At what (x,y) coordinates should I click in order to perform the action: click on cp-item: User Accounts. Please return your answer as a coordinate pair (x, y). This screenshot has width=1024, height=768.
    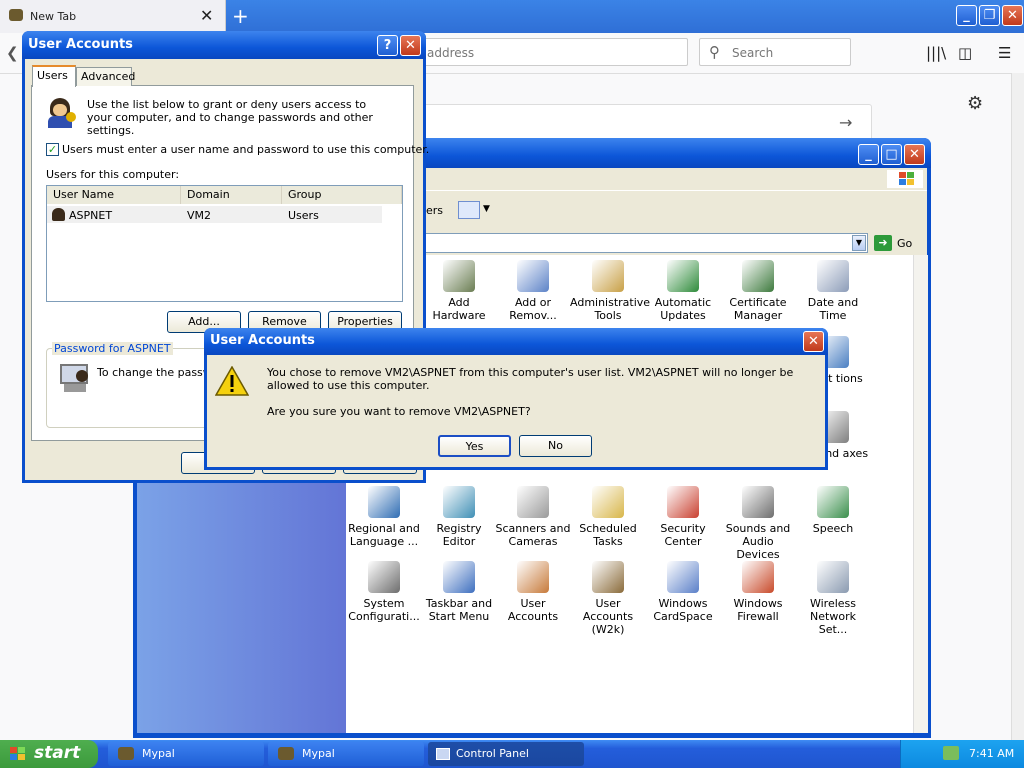
    Looking at the image, I should click on (533, 592).